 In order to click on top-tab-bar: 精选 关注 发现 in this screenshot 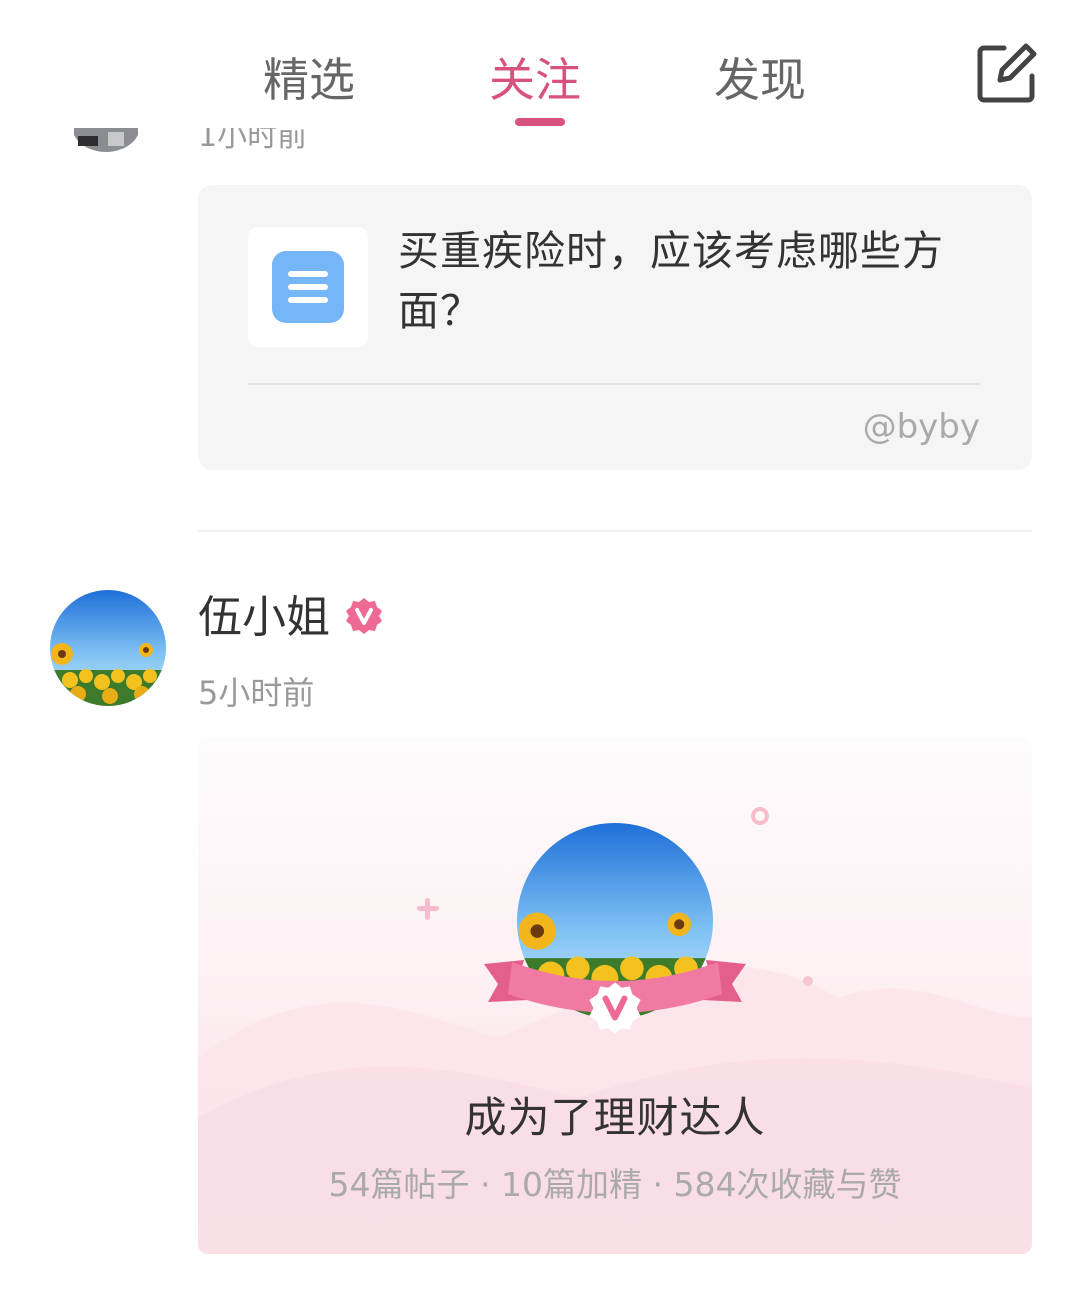, I will do `click(540, 64)`.